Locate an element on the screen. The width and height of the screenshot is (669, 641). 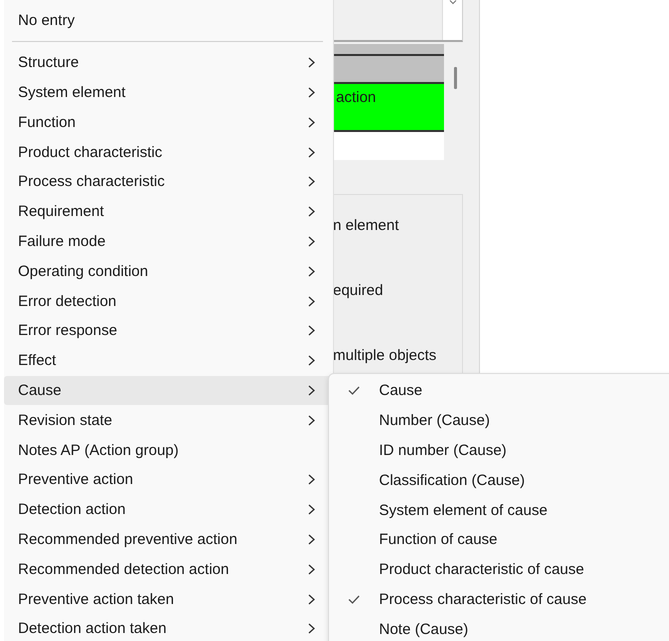
menu-item-label: Recommended detection action is located at coordinates (123, 569).